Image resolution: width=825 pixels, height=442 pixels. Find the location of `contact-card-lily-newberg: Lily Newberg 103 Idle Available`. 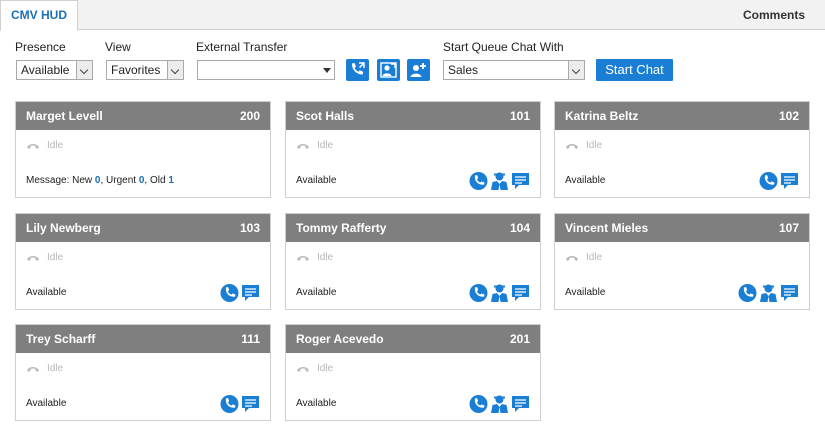

contact-card-lily-newberg: Lily Newberg 103 Idle Available is located at coordinates (143, 261).